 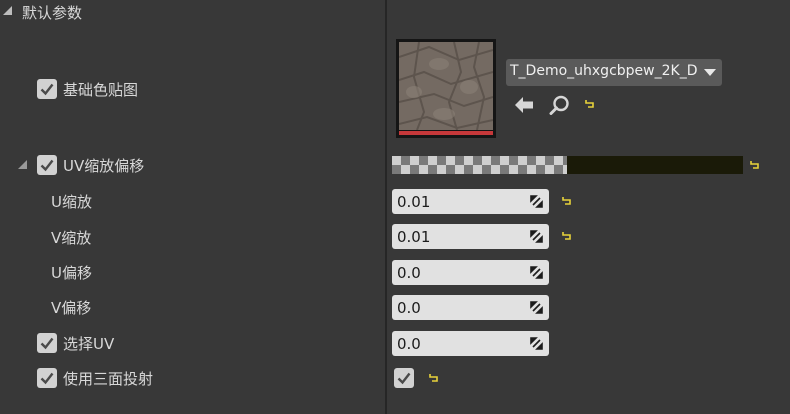 I want to click on chevron-down-icon, so click(x=710, y=72).